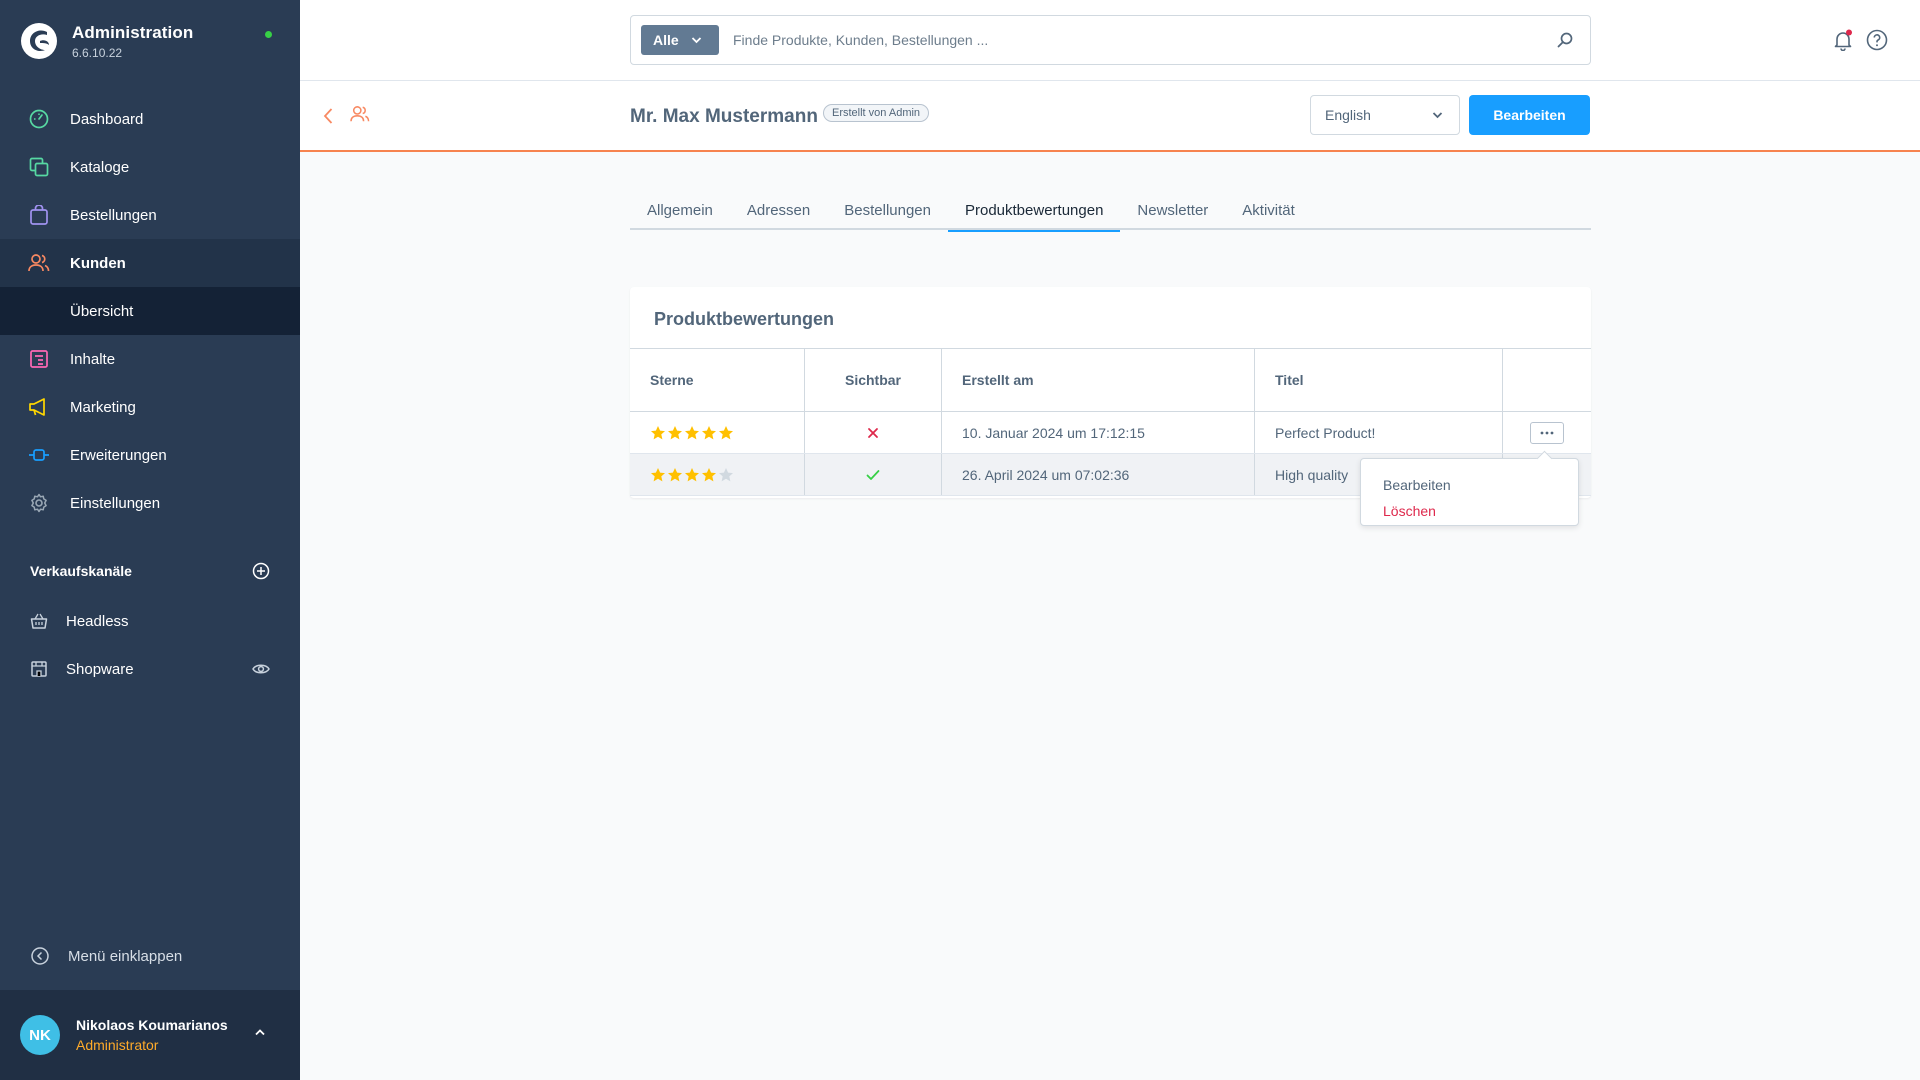  I want to click on tab-product-reviews: Produktbewertungen, so click(1034, 211).